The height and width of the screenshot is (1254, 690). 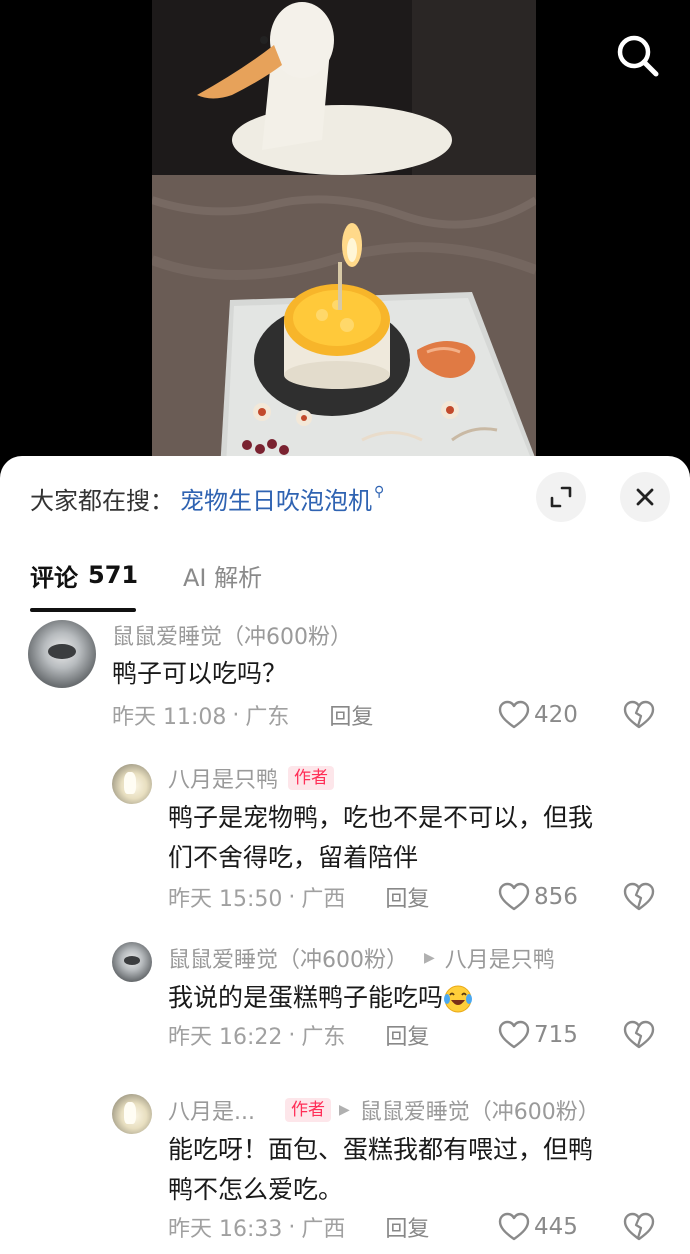 What do you see at coordinates (380, 1170) in the screenshot?
I see `comment-text: 能吃呀！面包、蛋糕我都有喂过，但鸭 鸭不怎么爱吃。` at bounding box center [380, 1170].